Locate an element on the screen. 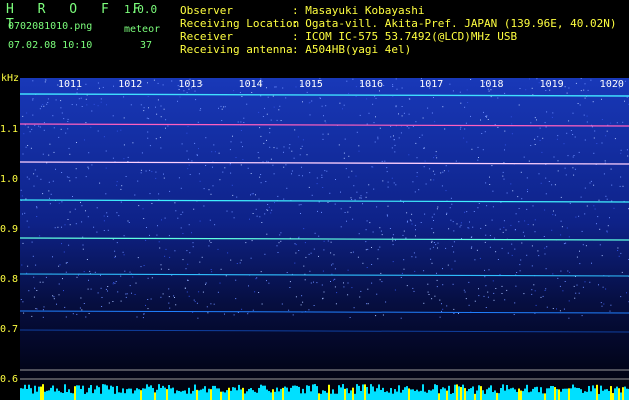  datetime: 07.02.08 10:10 is located at coordinates (50, 45).